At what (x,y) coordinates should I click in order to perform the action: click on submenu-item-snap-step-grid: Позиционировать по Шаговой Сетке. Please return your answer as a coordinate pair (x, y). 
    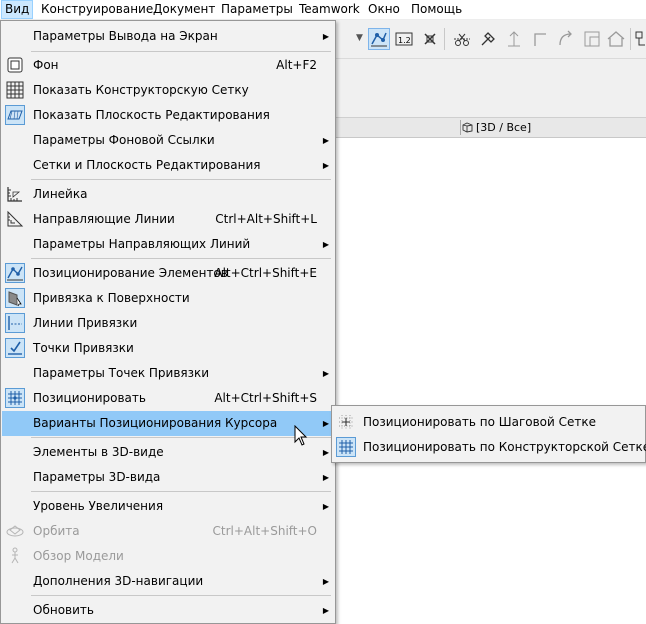
    Looking at the image, I should click on (488, 422).